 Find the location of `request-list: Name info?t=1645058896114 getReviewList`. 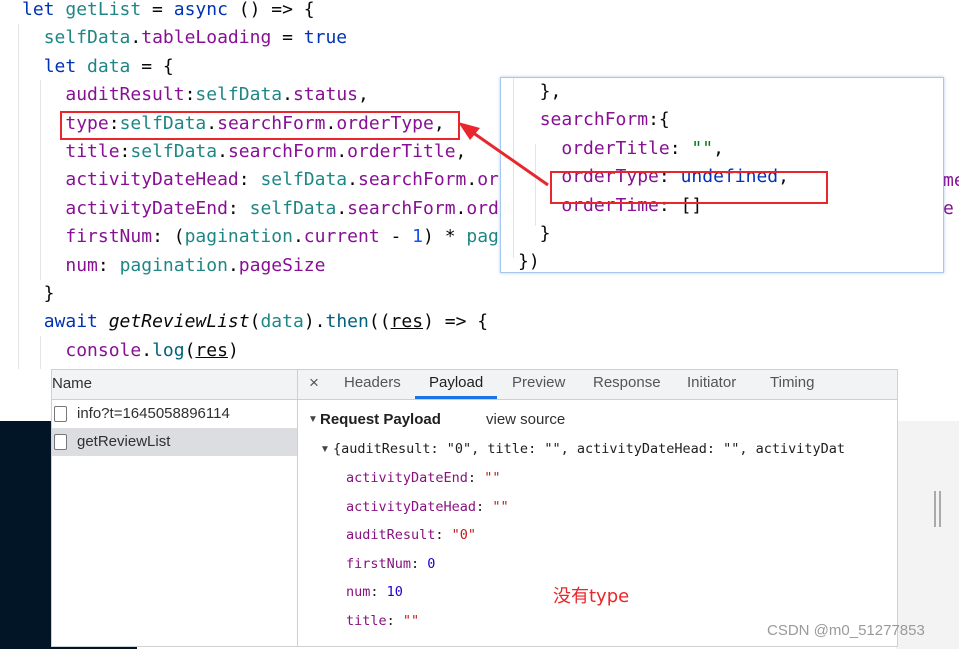

request-list: Name info?t=1645058896114 getReviewList is located at coordinates (175, 508).